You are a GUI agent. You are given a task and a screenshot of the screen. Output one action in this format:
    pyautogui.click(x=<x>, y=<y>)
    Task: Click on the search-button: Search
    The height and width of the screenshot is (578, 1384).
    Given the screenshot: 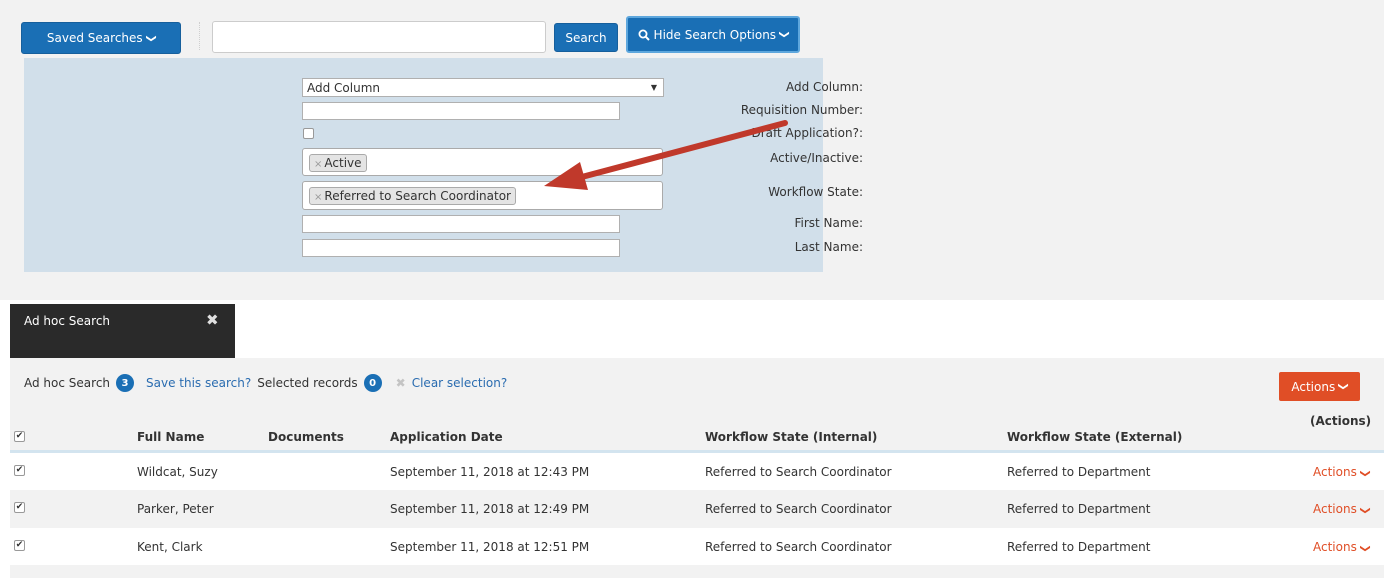 What is the action you would take?
    pyautogui.click(x=586, y=37)
    